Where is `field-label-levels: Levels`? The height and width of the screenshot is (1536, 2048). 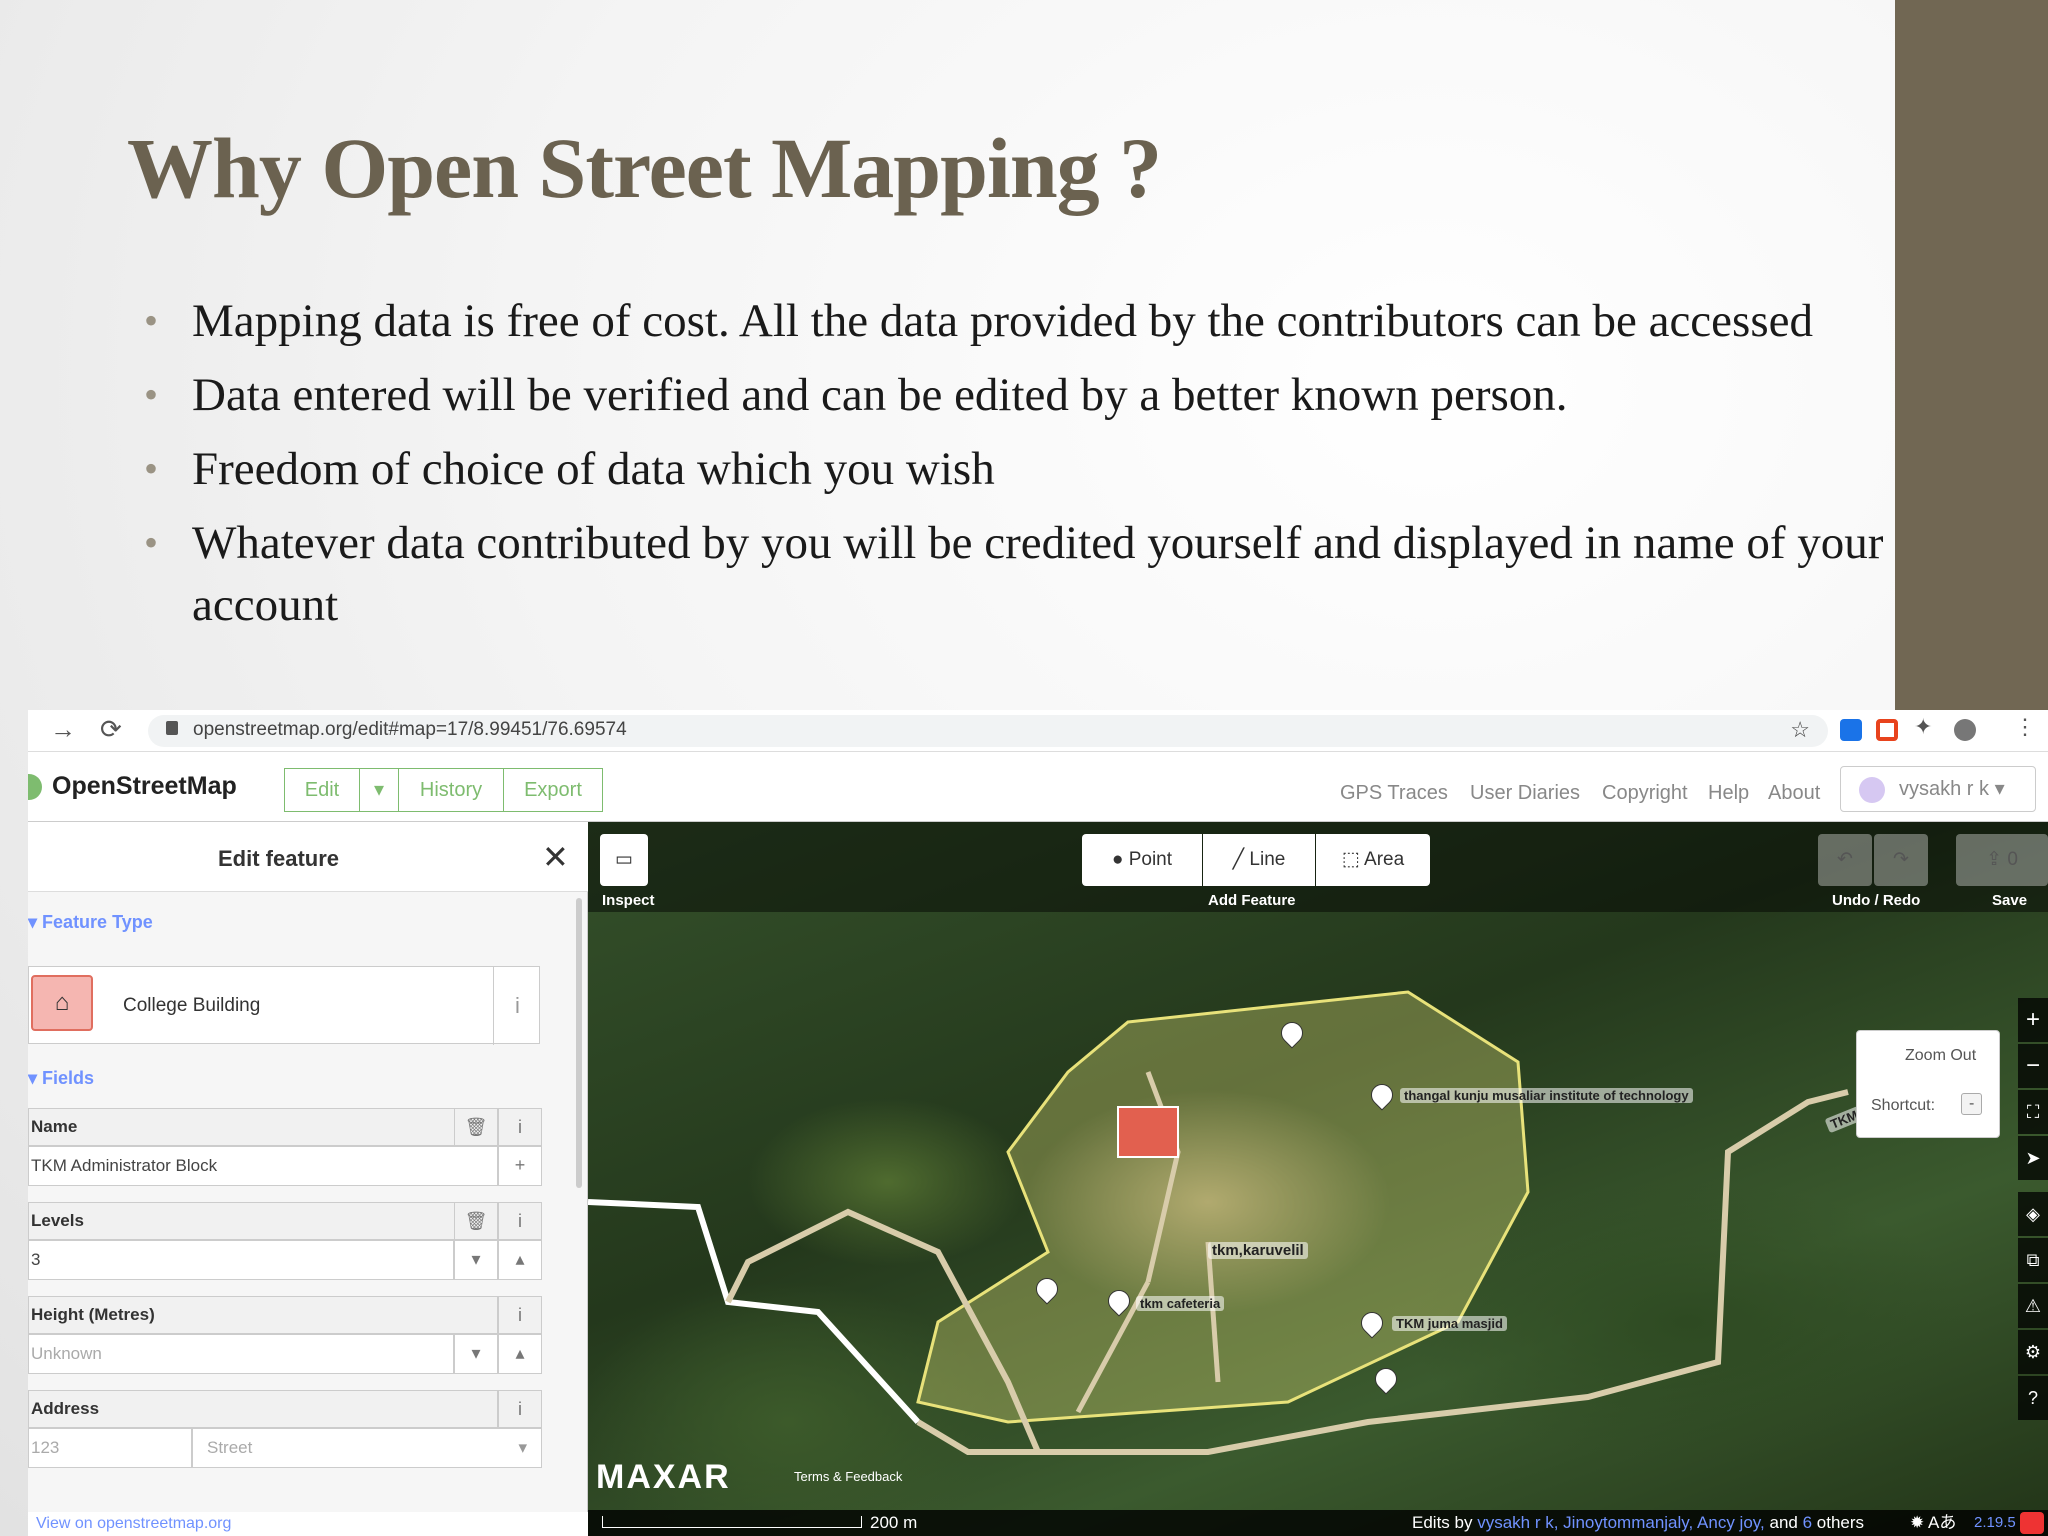 field-label-levels: Levels is located at coordinates (263, 1221).